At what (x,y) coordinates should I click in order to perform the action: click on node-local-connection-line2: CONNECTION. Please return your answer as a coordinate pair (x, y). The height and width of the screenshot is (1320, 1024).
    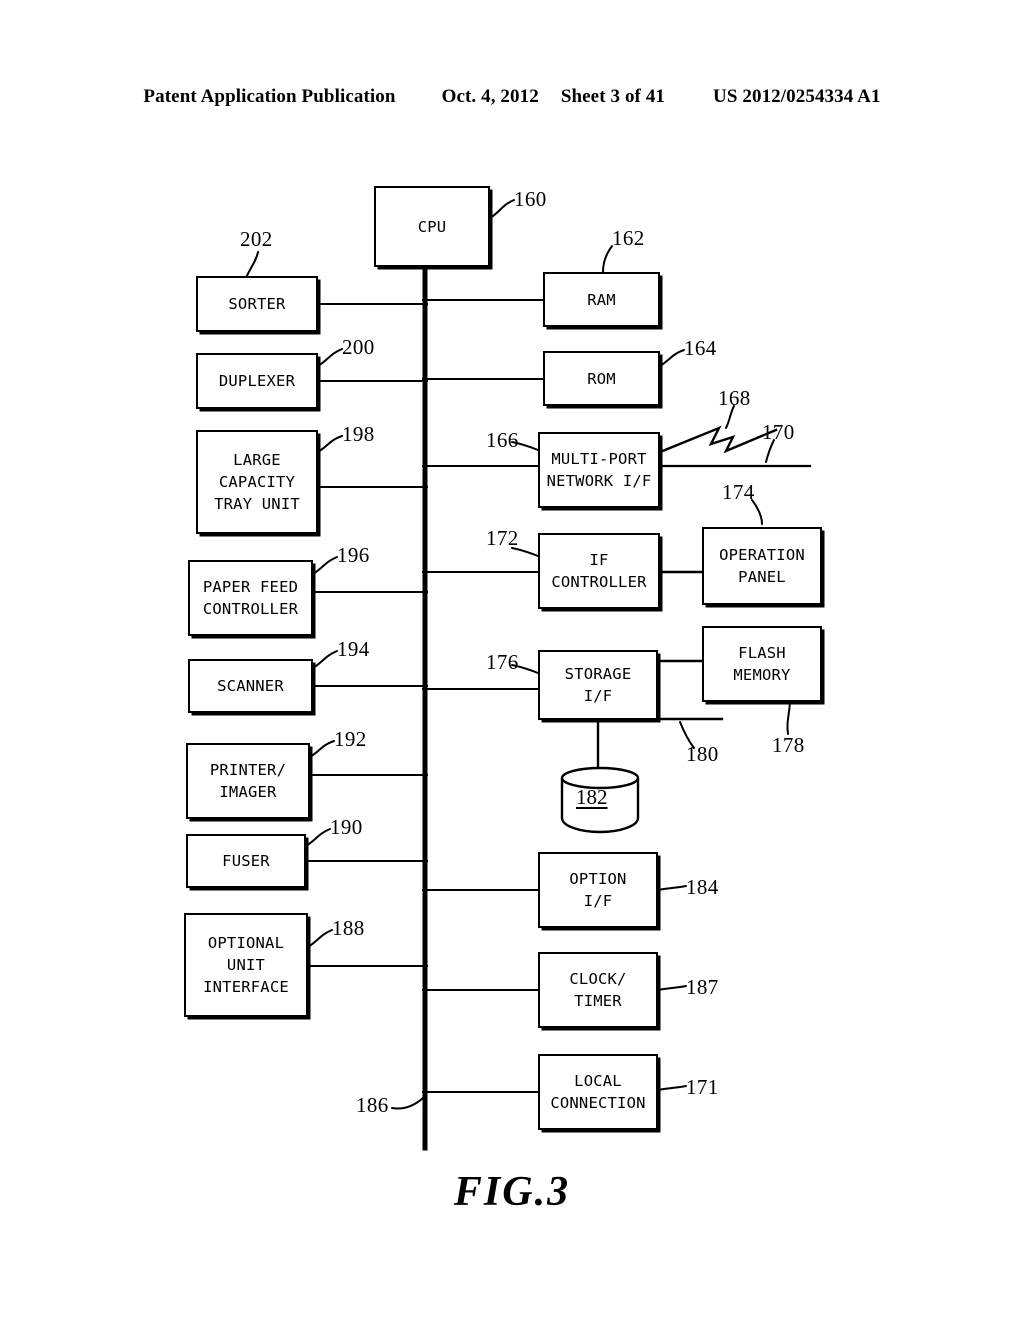
    Looking at the image, I should click on (598, 1103).